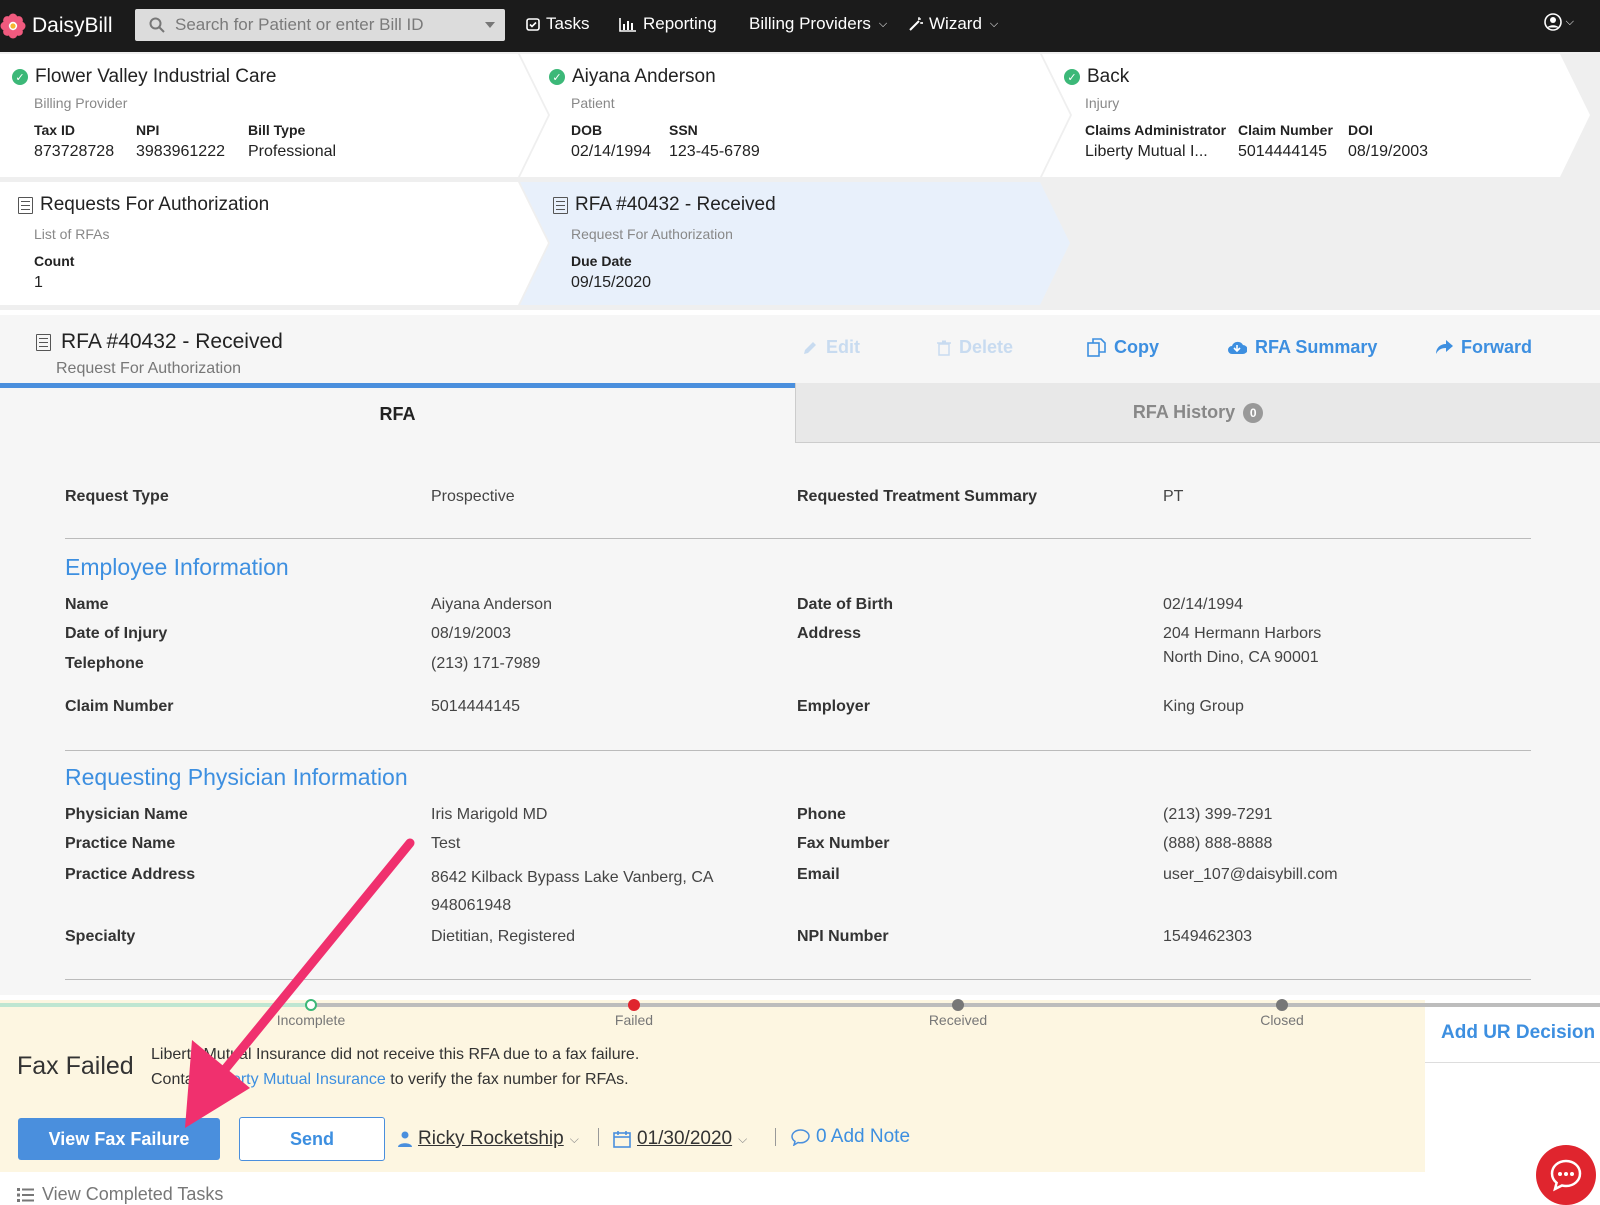  I want to click on physician-name-label: Physician Name, so click(126, 814).